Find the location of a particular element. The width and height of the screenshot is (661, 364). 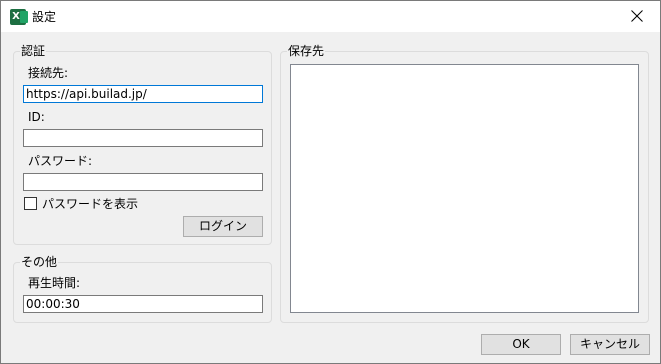

playback-time-label: 再生時間: is located at coordinates (54, 283).